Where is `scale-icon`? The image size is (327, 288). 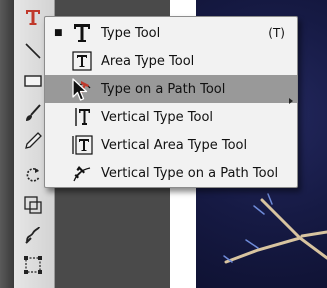
scale-icon is located at coordinates (33, 205).